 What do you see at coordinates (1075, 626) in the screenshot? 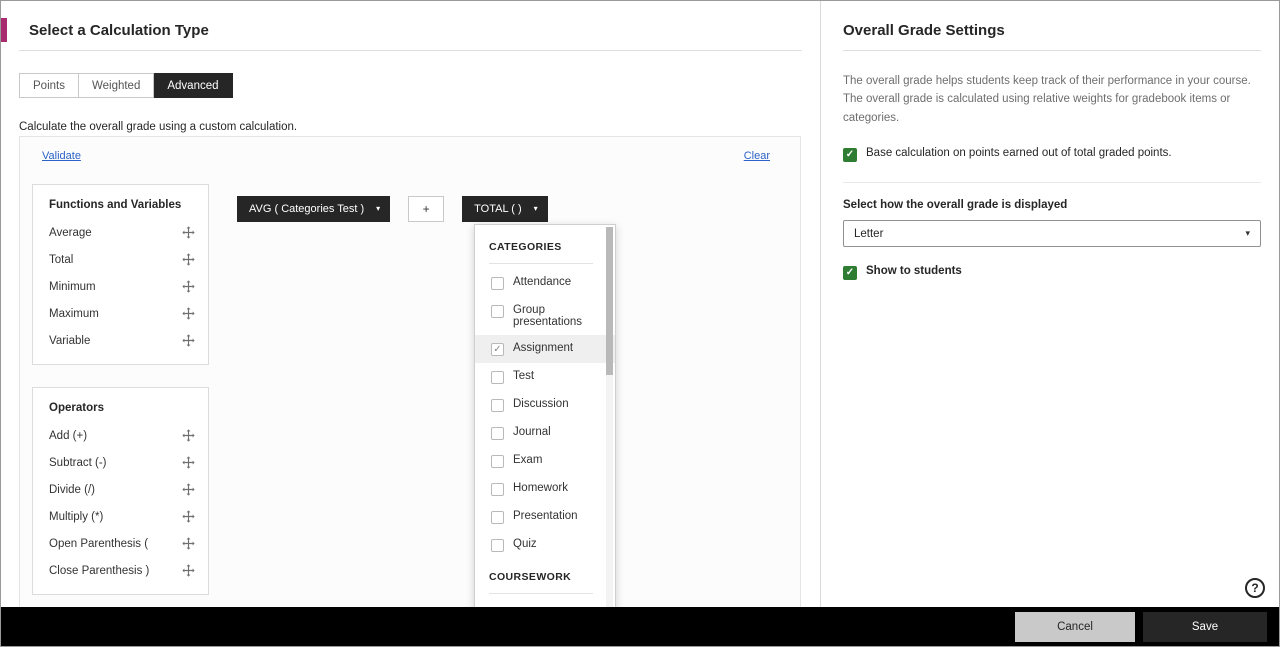
I see `cancel-button: Cancel` at bounding box center [1075, 626].